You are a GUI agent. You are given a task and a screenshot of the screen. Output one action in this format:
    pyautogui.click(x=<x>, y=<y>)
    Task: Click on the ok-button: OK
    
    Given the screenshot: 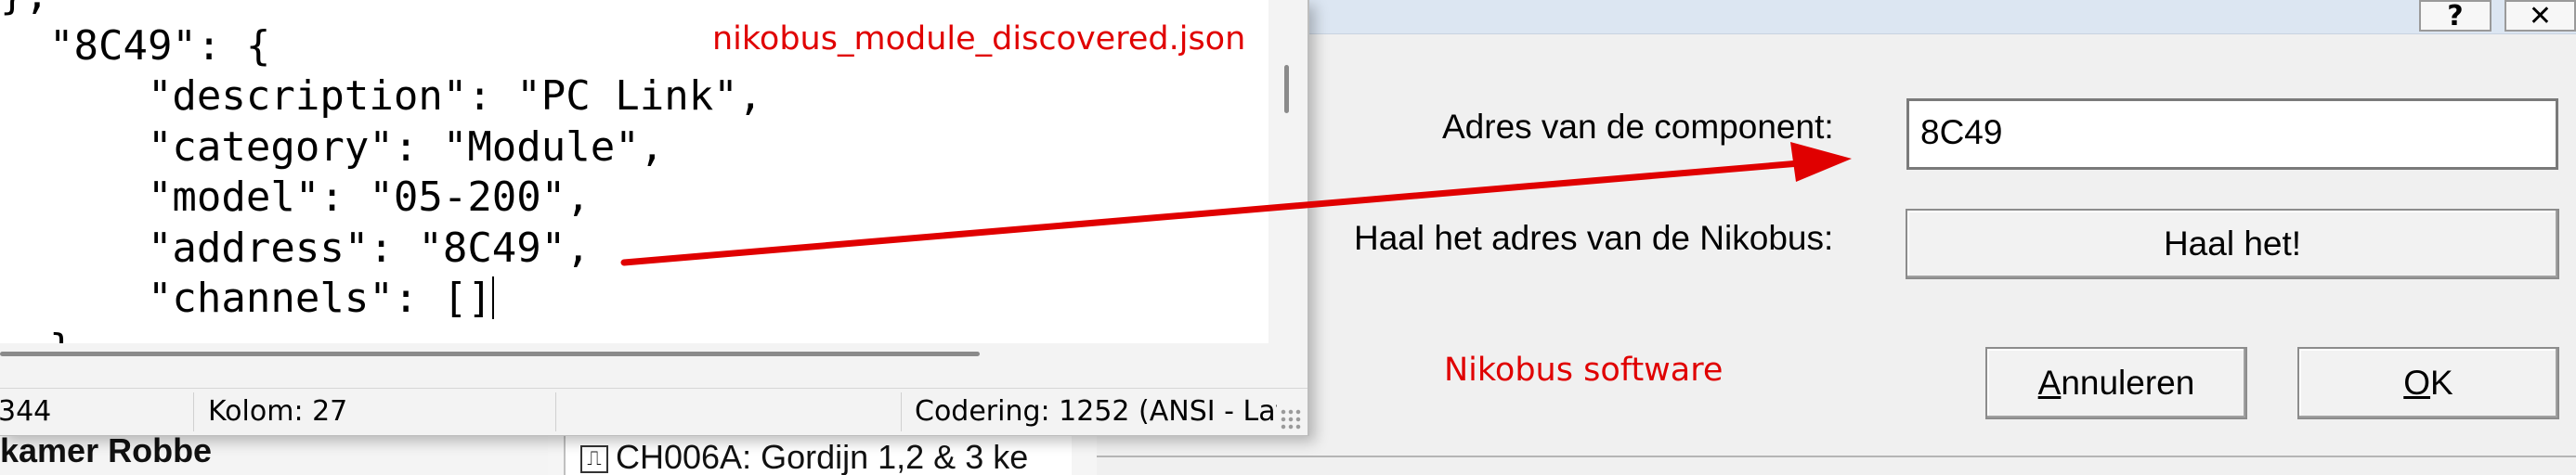 What is the action you would take?
    pyautogui.click(x=2428, y=383)
    